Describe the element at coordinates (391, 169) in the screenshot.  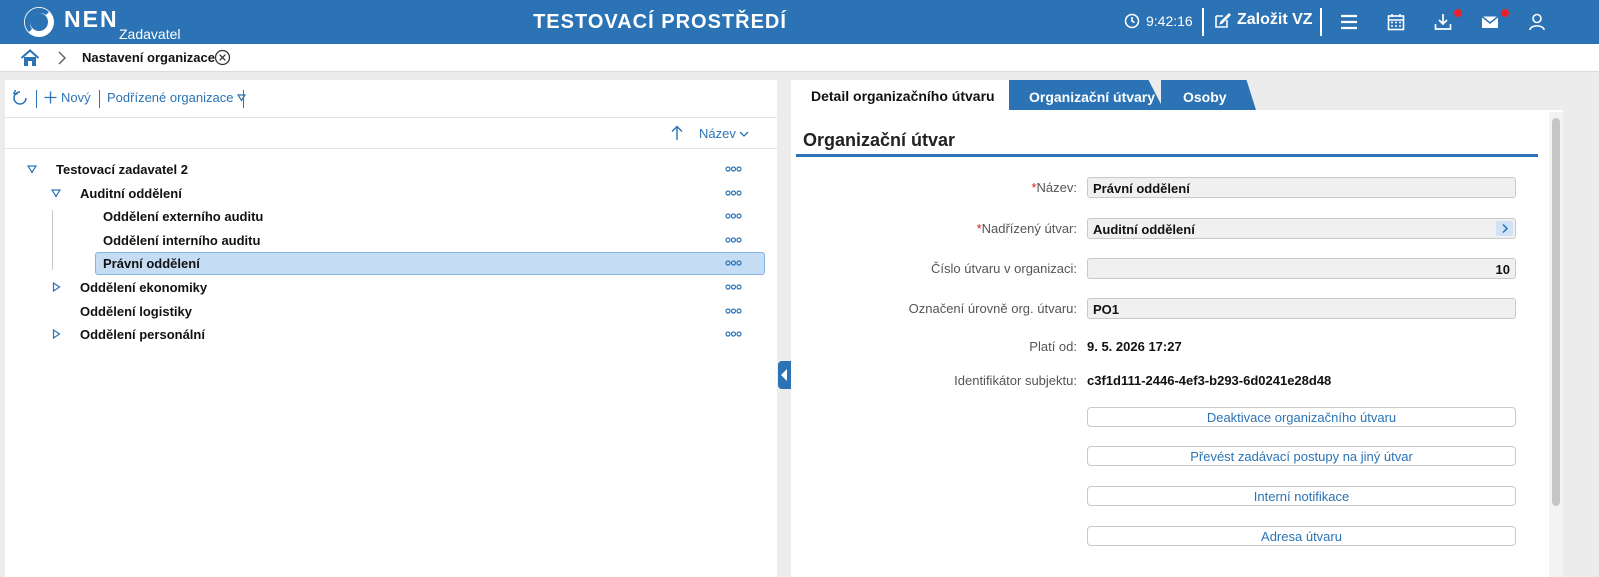
I see `tree-row: Testovací zadavatel 2` at that location.